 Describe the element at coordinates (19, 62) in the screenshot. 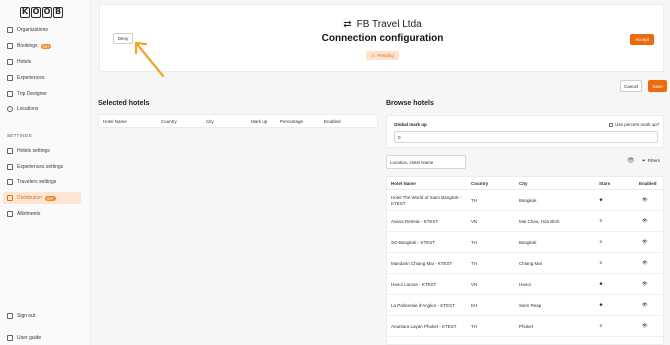

I see `sidebar-item-hotels: Hotels` at that location.